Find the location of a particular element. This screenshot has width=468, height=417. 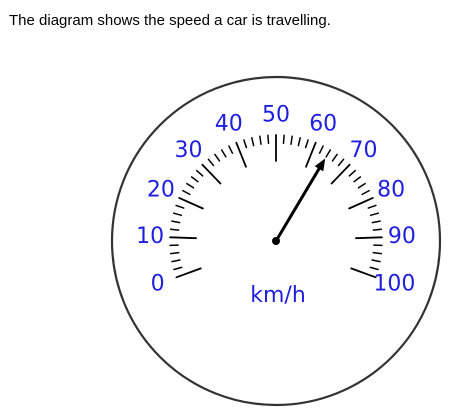

scale-label-30: 30 is located at coordinates (189, 150).